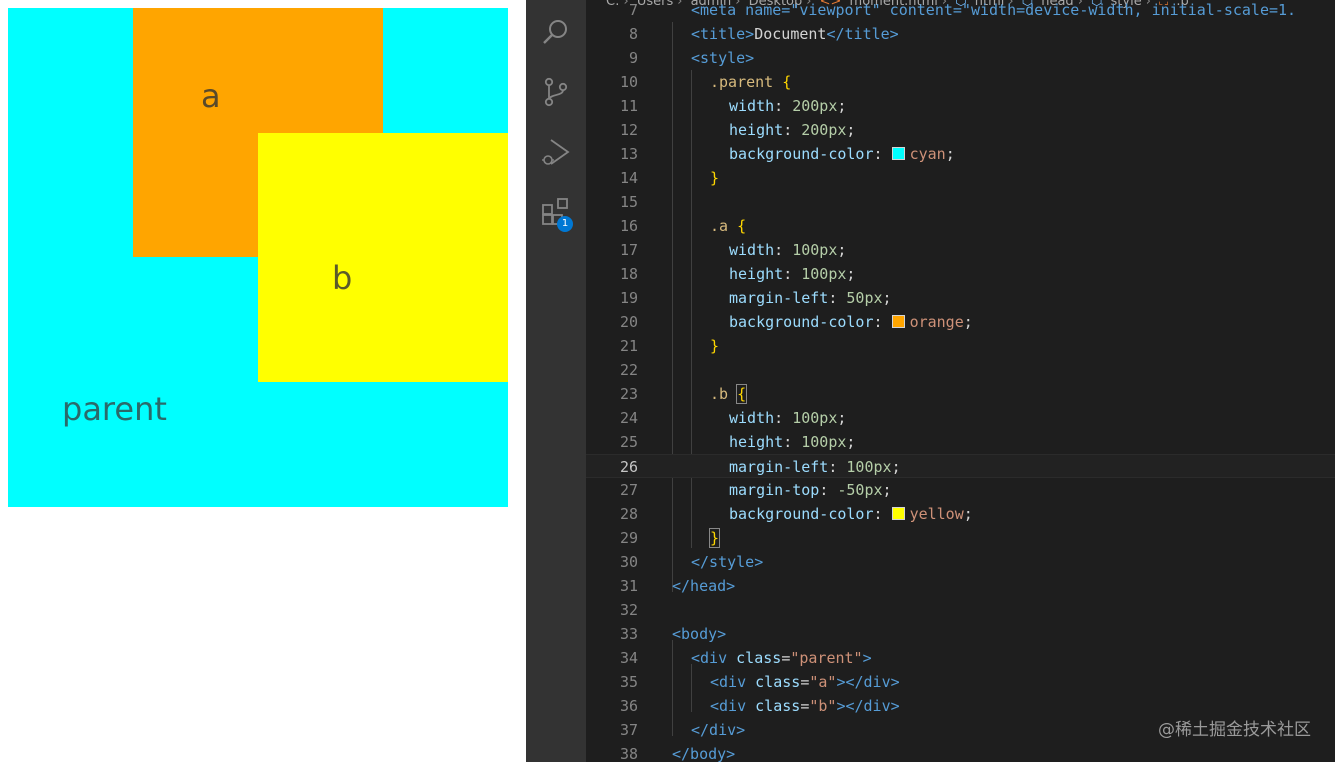 The height and width of the screenshot is (762, 1335). I want to click on watermark: @稀土掘金技术社区, so click(1234, 730).